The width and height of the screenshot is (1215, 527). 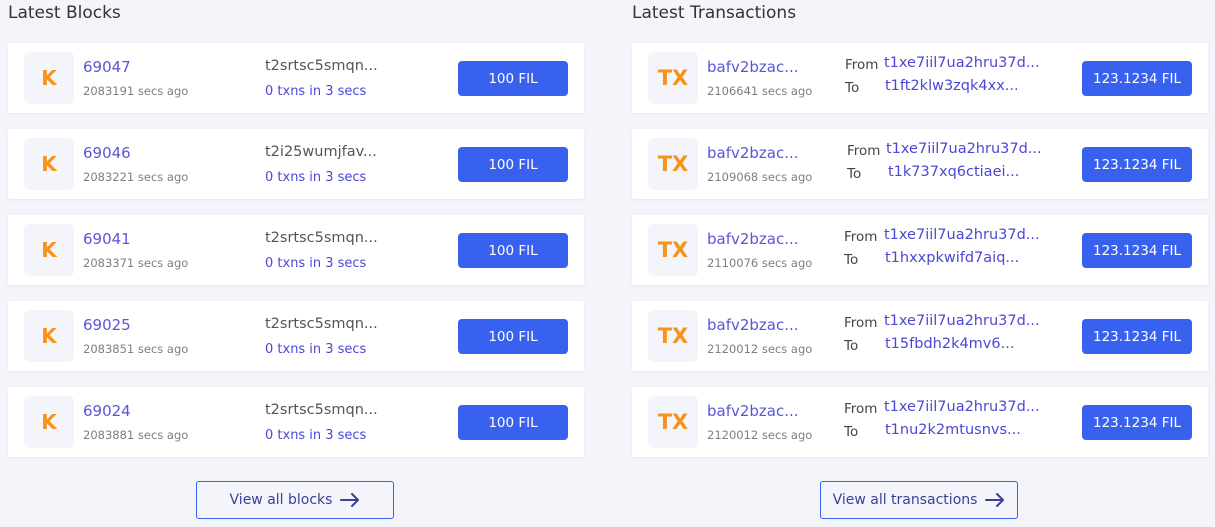 What do you see at coordinates (281, 500) in the screenshot?
I see `view-all-blocks-label: View all blocks` at bounding box center [281, 500].